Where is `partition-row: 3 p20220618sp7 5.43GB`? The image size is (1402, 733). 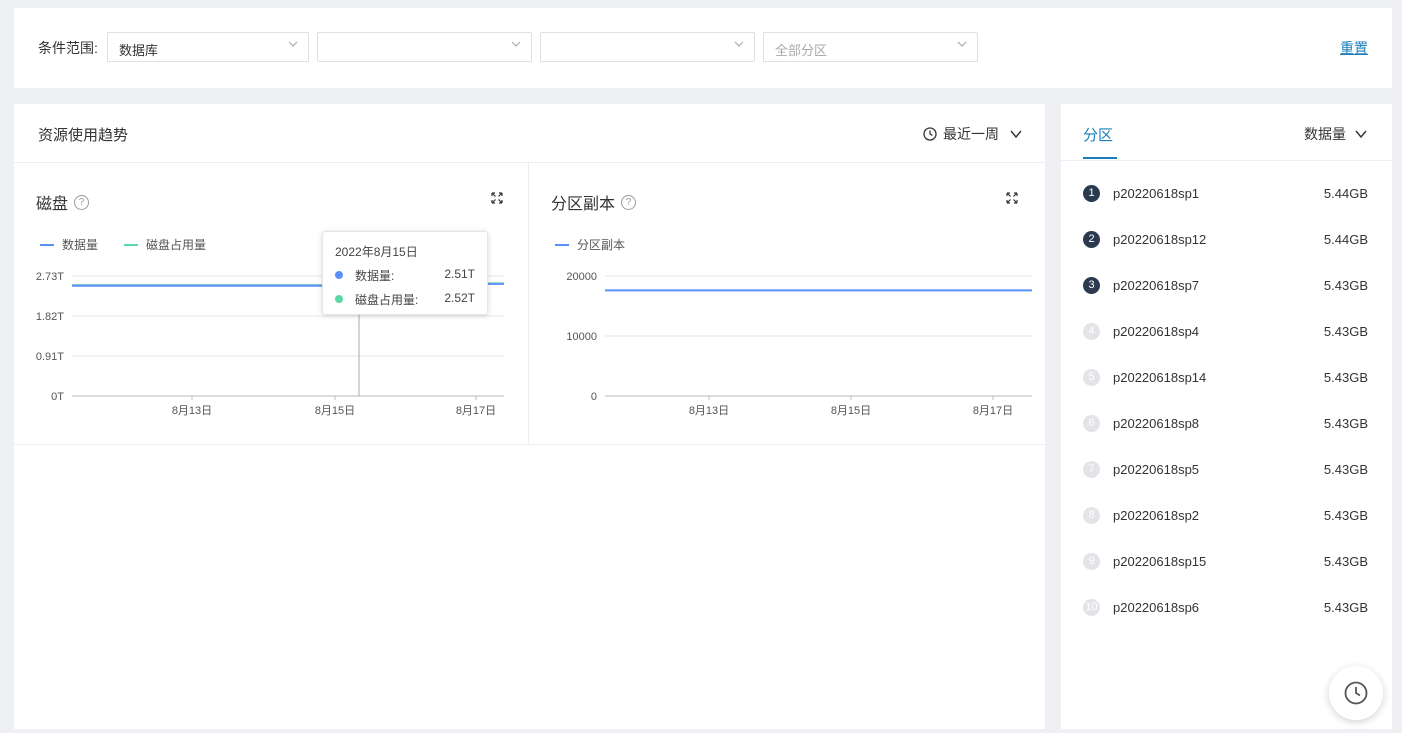
partition-row: 3 p20220618sp7 5.43GB is located at coordinates (1225, 286).